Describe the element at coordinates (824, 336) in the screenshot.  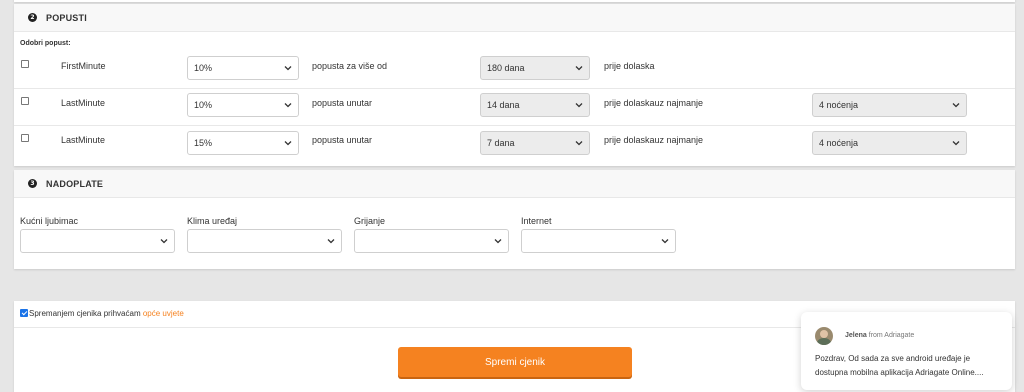
I see `avatar` at that location.